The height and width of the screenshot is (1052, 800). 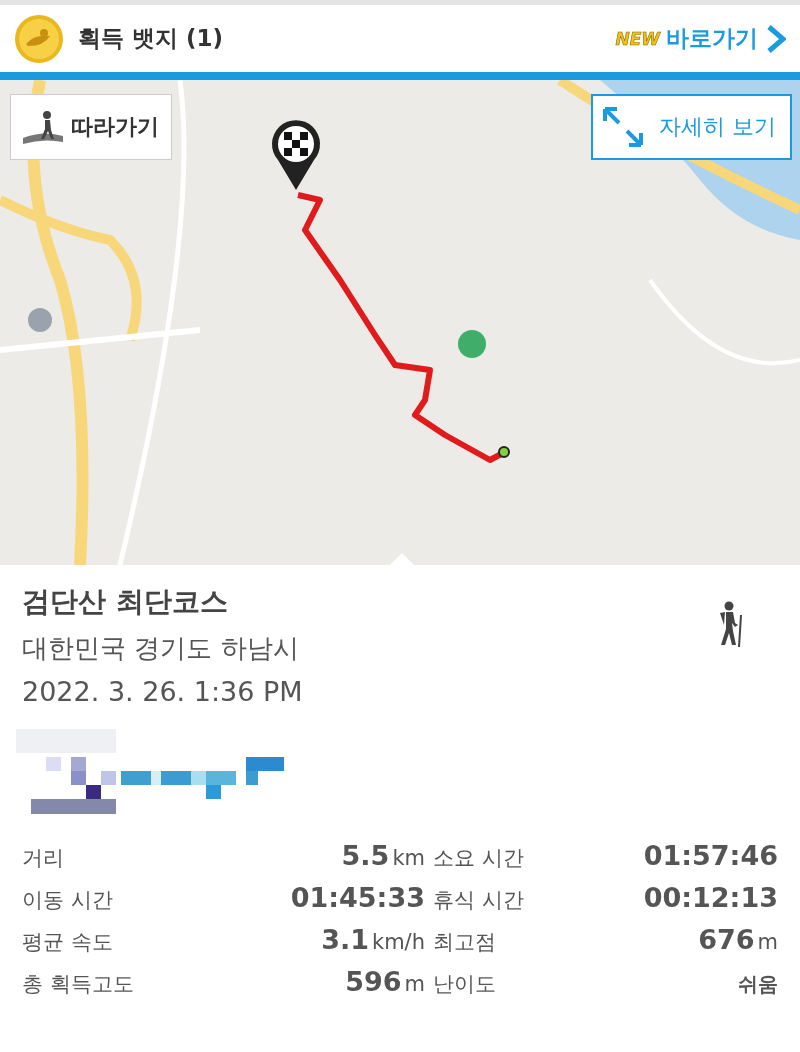 What do you see at coordinates (162, 691) in the screenshot?
I see `course-date: 2022. 3. 26. 1:36 PM` at bounding box center [162, 691].